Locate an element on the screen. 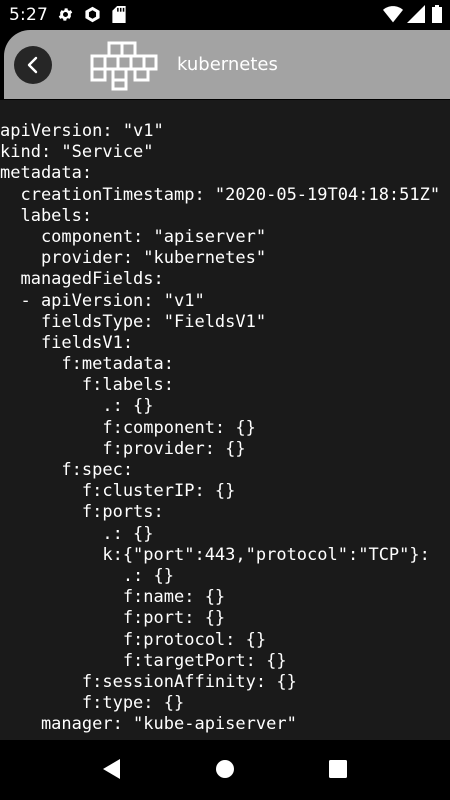 The width and height of the screenshot is (450, 800). status-time: 5:27 is located at coordinates (28, 15).